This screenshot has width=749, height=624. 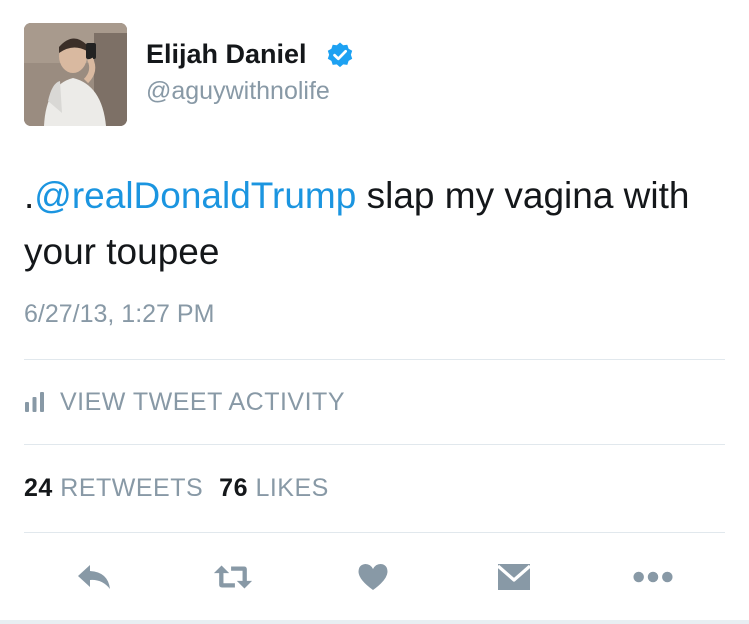 I want to click on more-options-button, so click(x=653, y=577).